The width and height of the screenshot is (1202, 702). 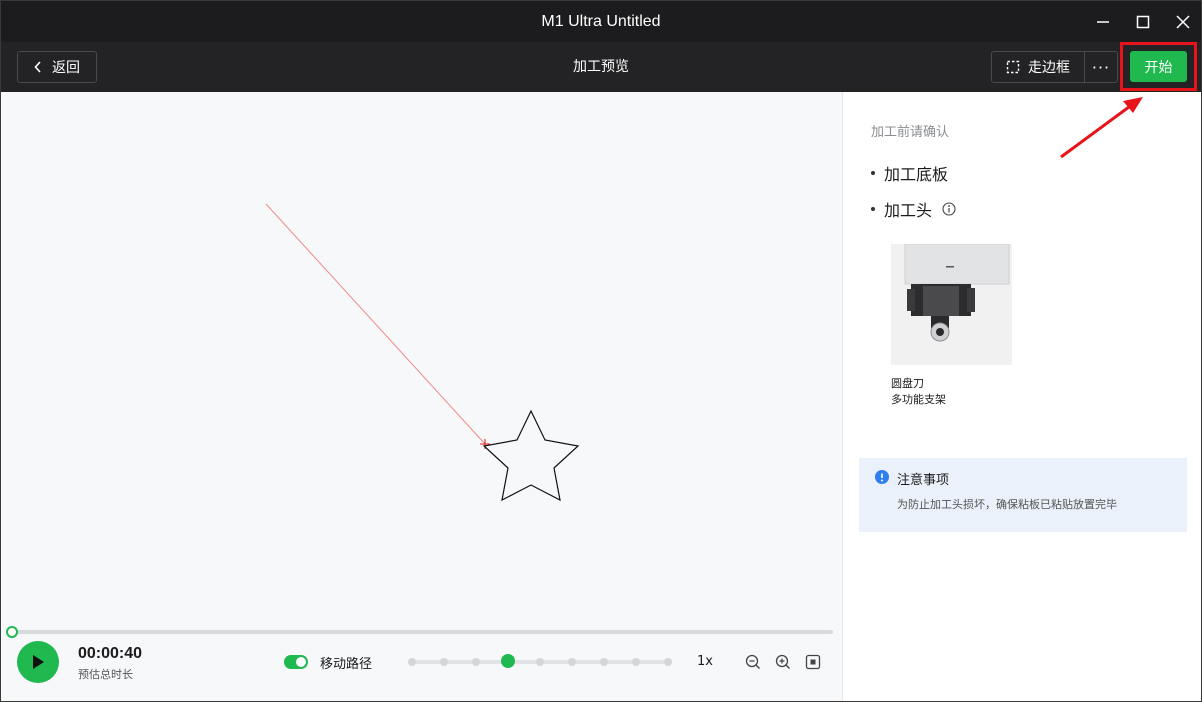 What do you see at coordinates (346, 664) in the screenshot?
I see `move-path-label: 移动路径` at bounding box center [346, 664].